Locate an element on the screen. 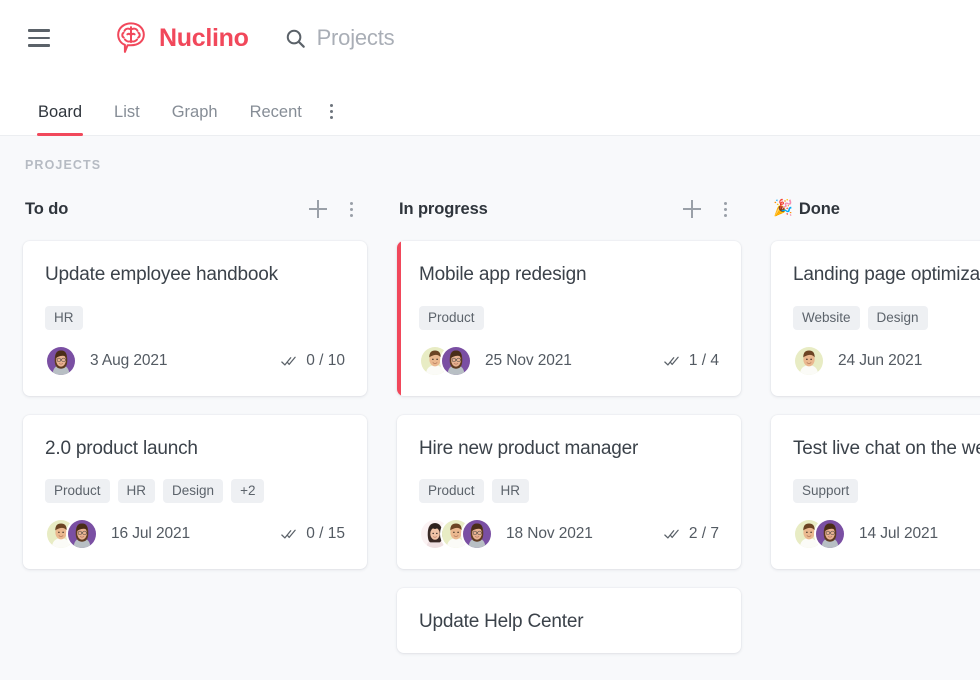 This screenshot has width=980, height=680. card-task-count: 1 / 4 is located at coordinates (703, 360).